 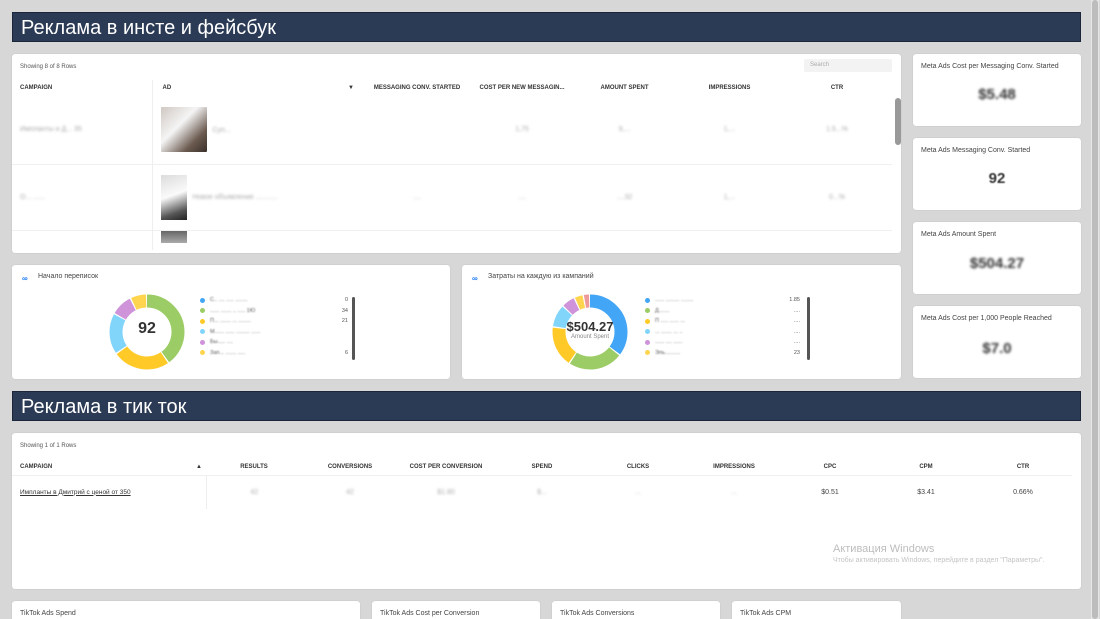 I want to click on kpi-card-tiktok-conversions: TikTok Ads Conversions, so click(x=636, y=610).